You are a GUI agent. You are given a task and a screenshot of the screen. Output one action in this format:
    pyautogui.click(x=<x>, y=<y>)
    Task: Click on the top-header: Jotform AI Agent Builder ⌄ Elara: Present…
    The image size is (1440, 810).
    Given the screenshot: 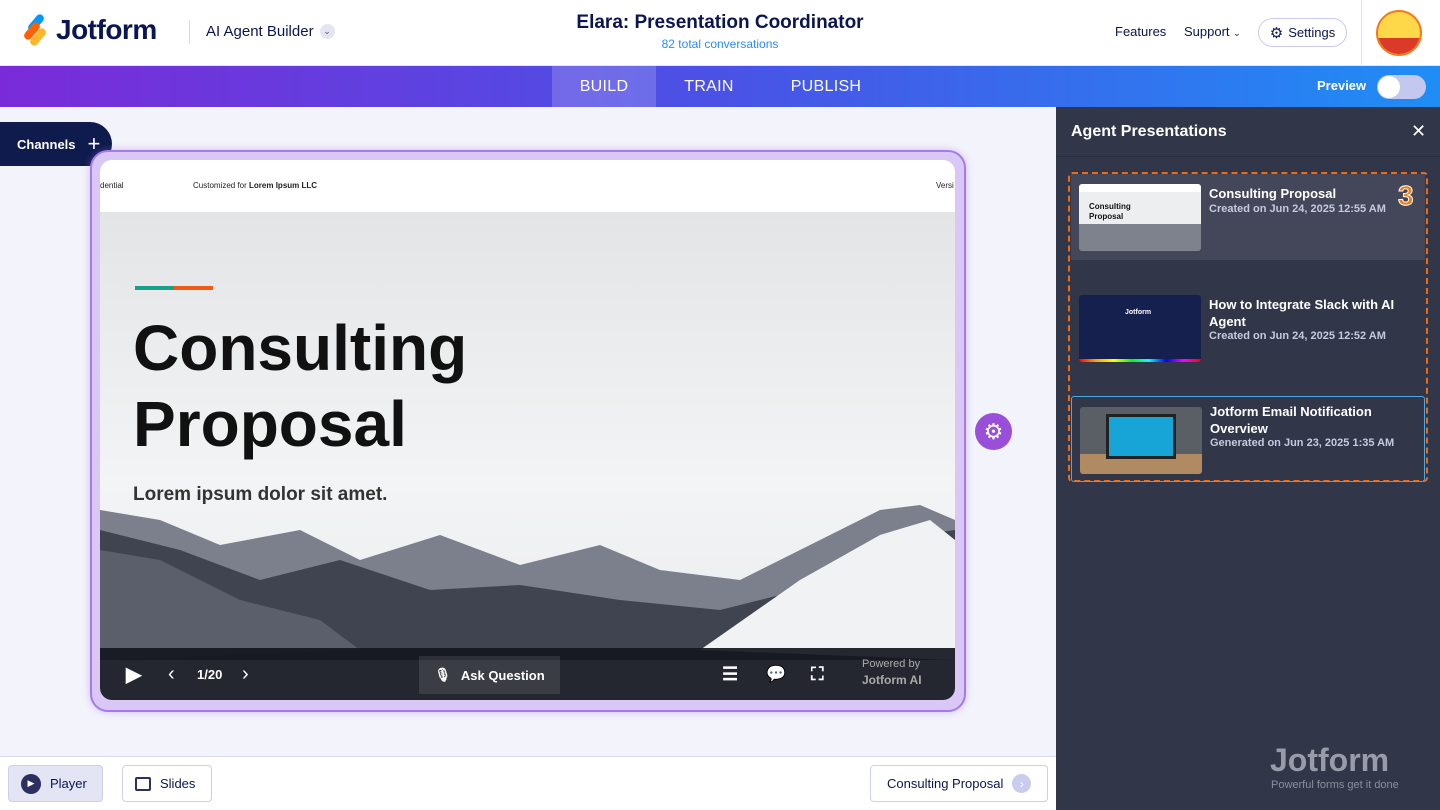 What is the action you would take?
    pyautogui.click(x=720, y=33)
    